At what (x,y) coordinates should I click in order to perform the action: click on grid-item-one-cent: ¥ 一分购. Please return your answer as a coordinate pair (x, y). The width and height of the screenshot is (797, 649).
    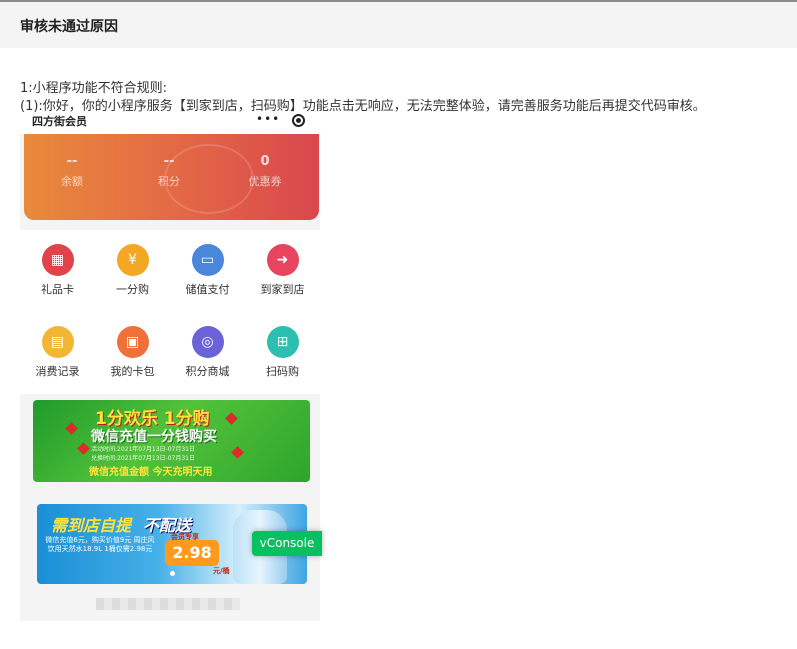
    Looking at the image, I should click on (132, 265).